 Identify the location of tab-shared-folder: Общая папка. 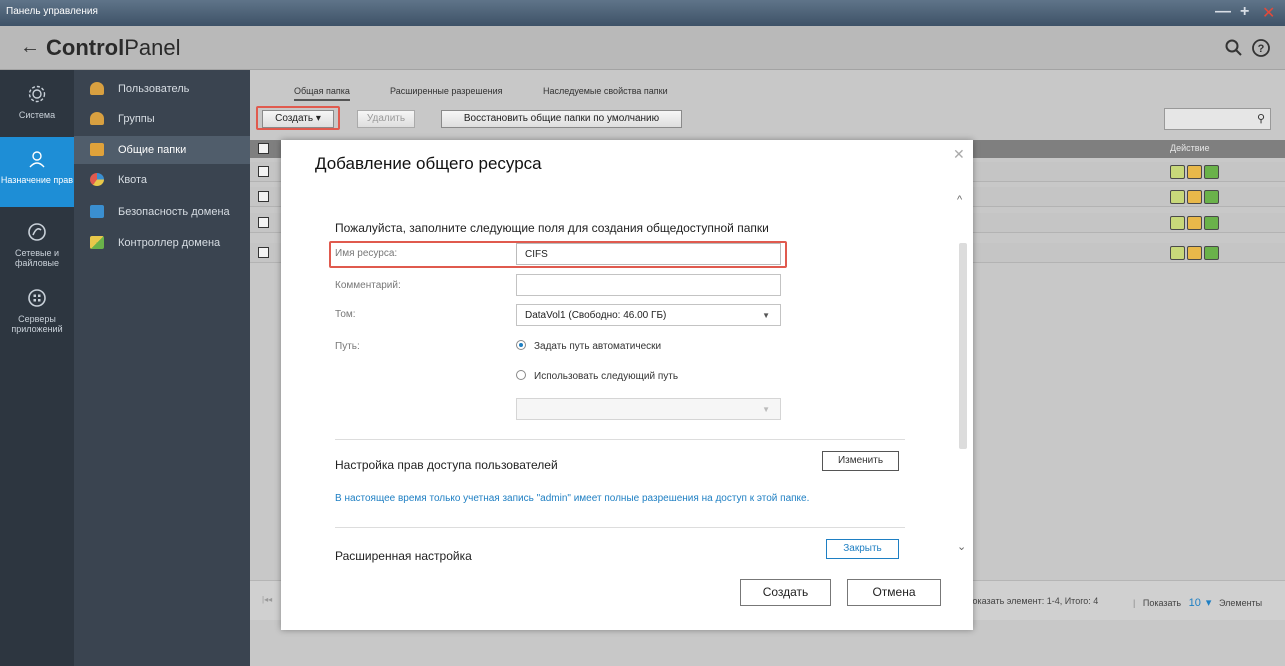
(322, 93).